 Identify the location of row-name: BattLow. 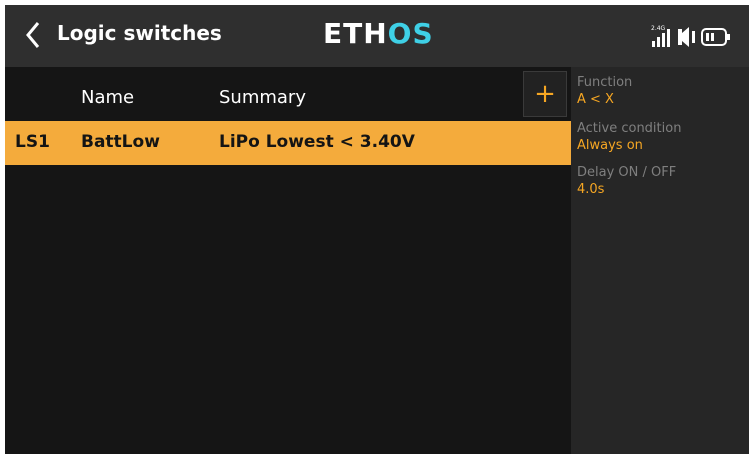
(120, 142).